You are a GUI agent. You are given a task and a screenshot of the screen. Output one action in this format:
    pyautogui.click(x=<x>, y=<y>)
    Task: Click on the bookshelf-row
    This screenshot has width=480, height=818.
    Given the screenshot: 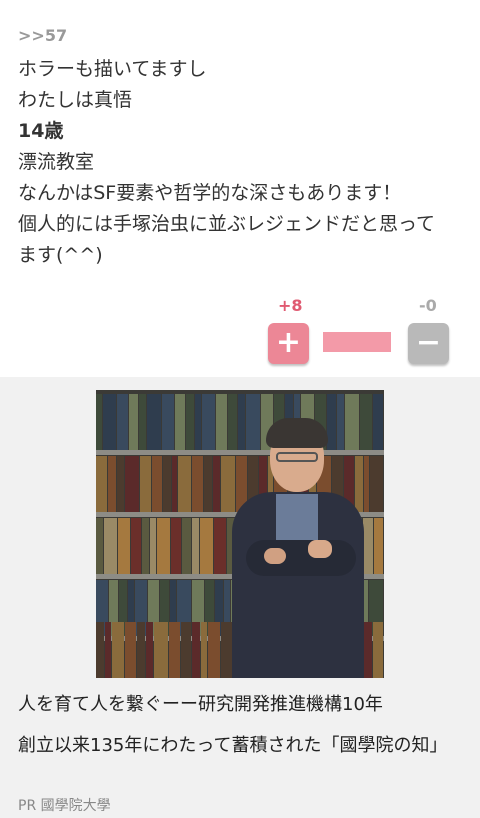 What is the action you would take?
    pyautogui.click(x=240, y=423)
    